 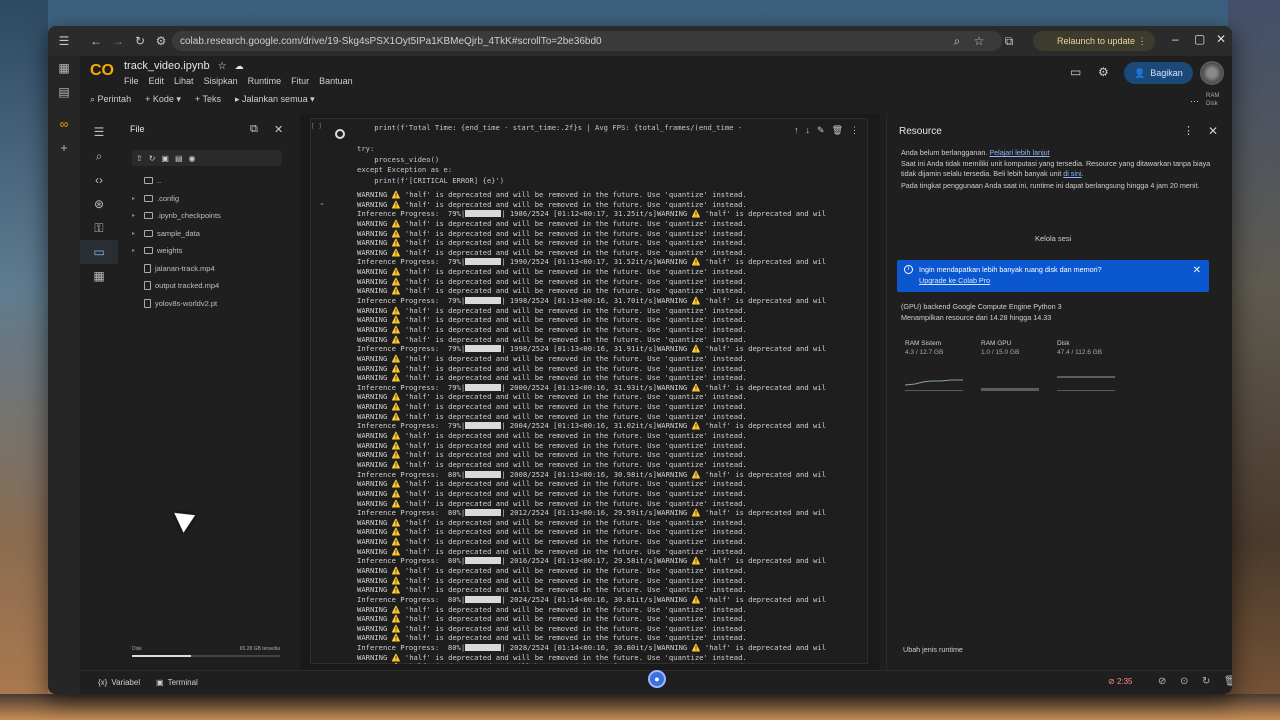 I want to click on alert-close-icon: ✕, so click(x=1197, y=270).